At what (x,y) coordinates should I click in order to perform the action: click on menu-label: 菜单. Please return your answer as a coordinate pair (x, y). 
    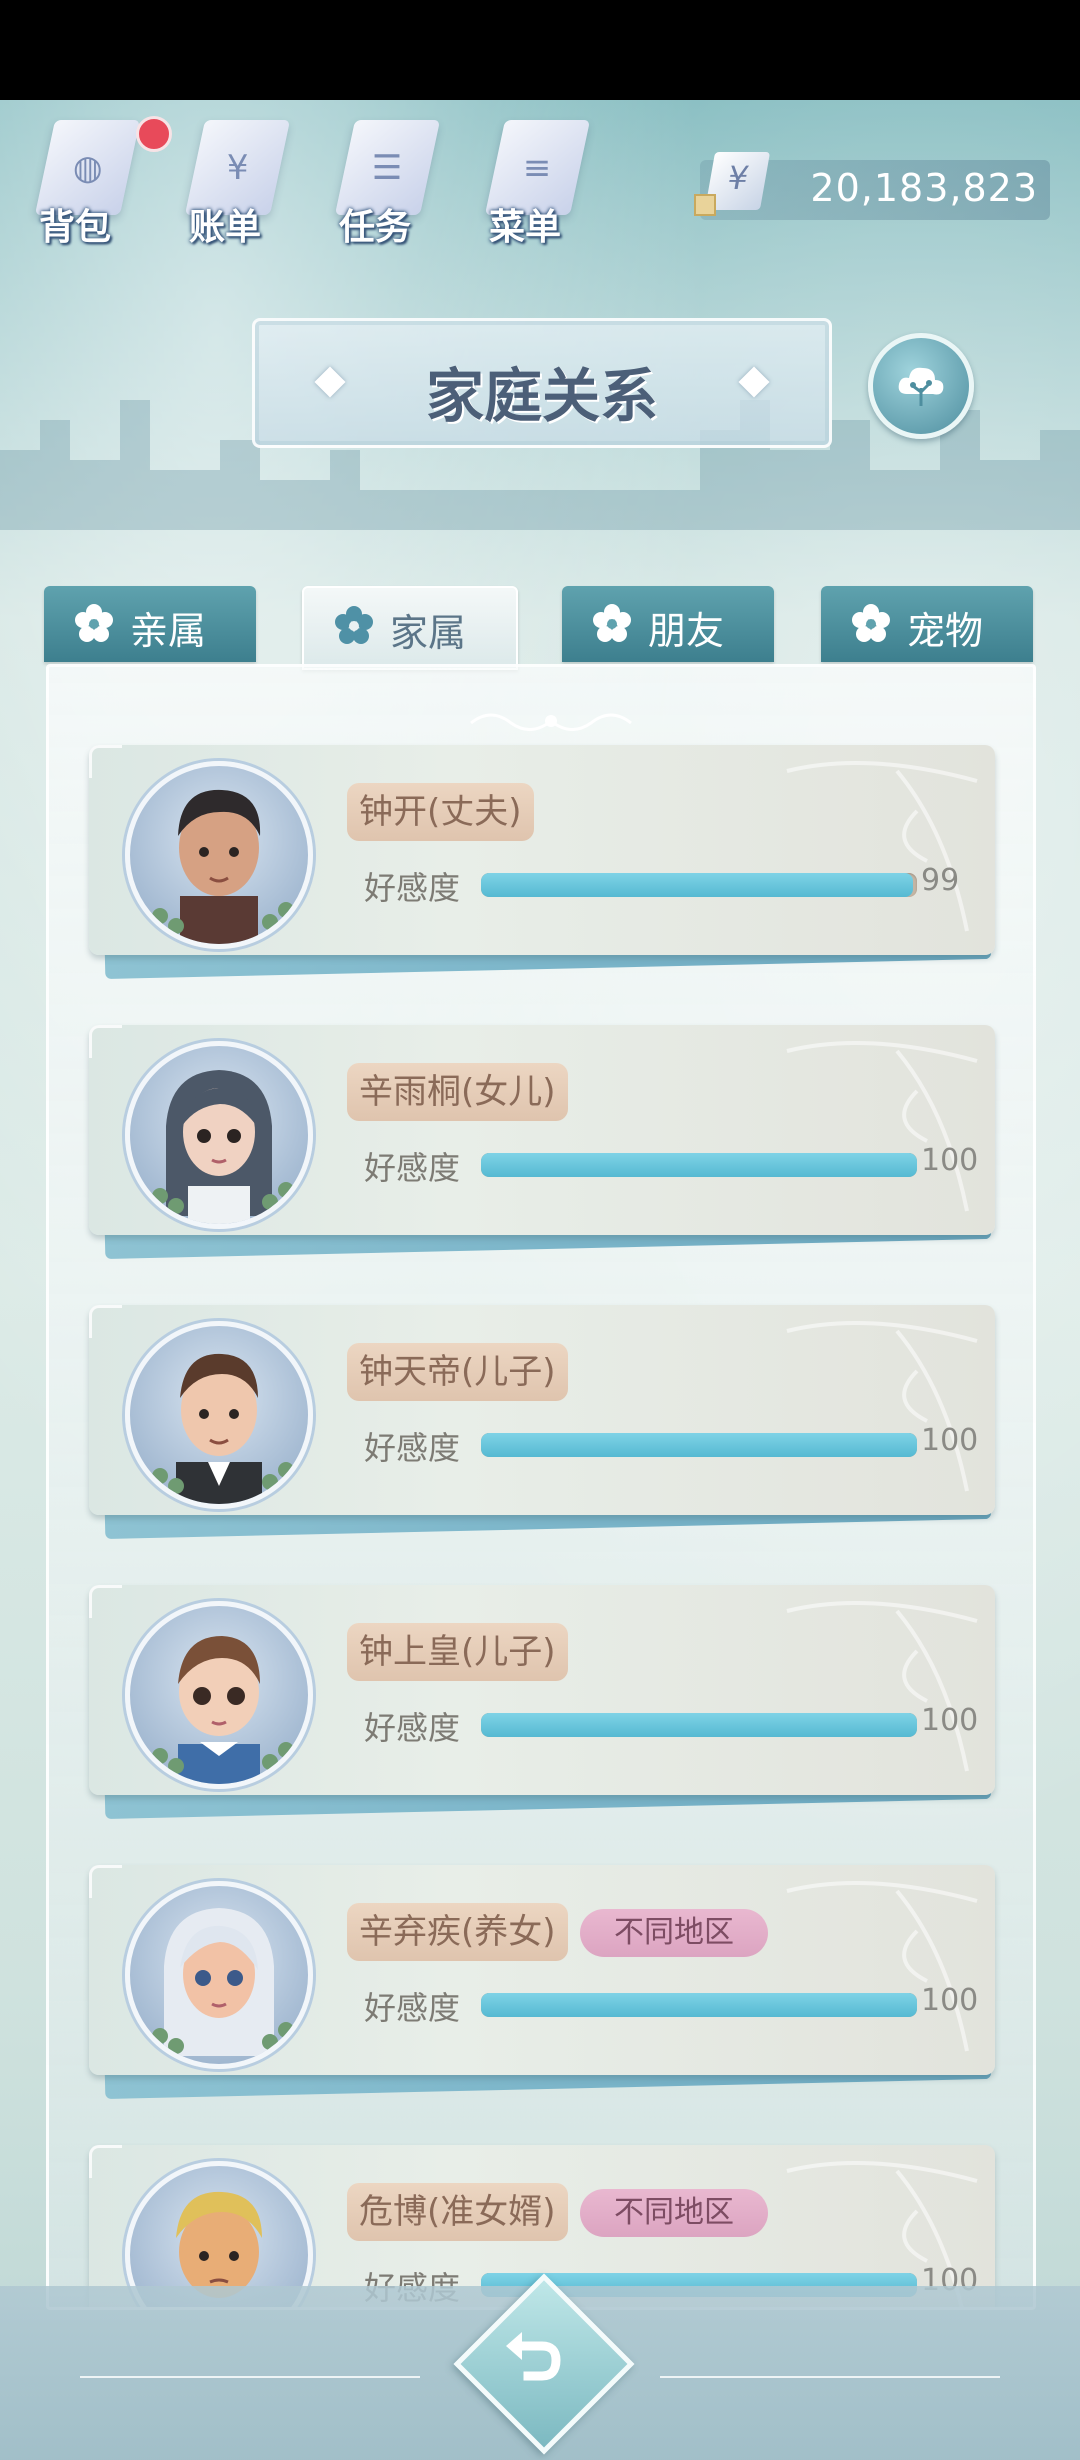
    Looking at the image, I should click on (524, 227).